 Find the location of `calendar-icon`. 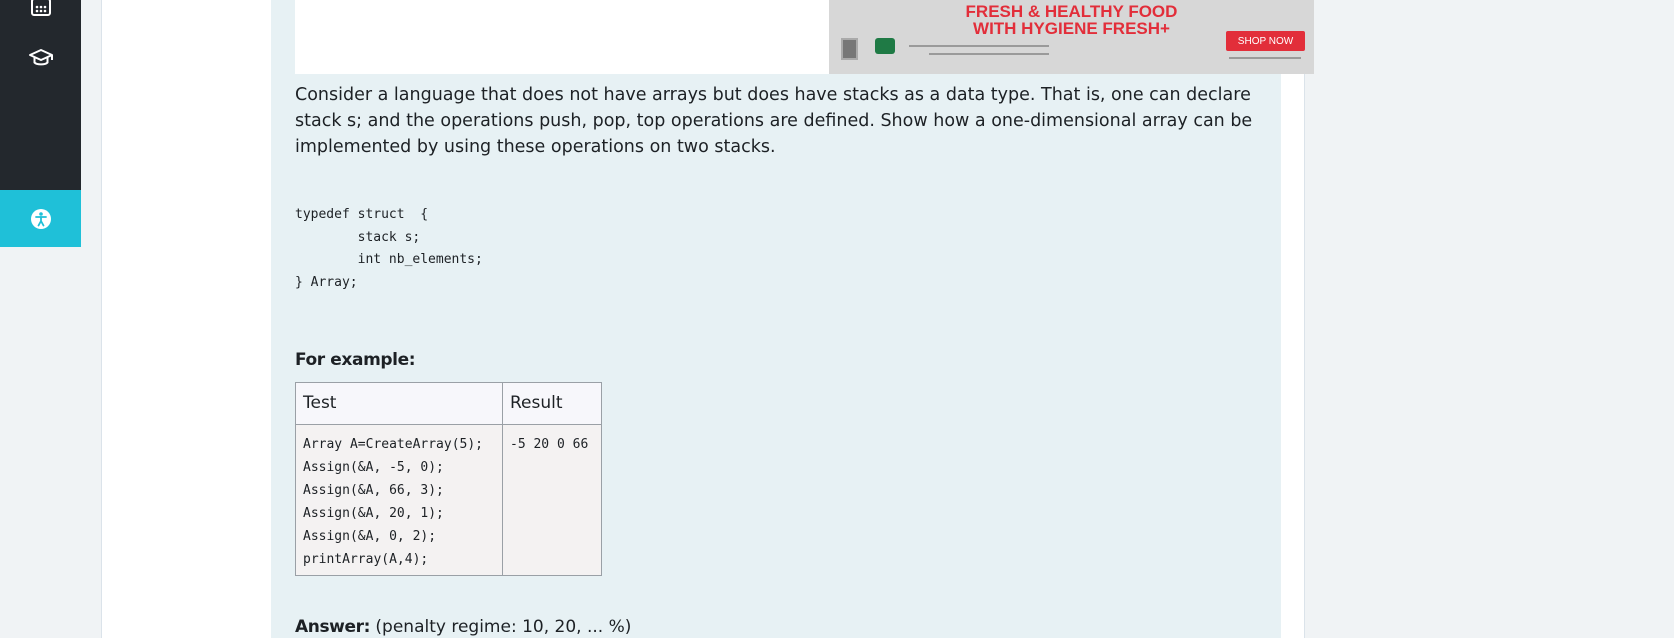

calendar-icon is located at coordinates (40, 8).